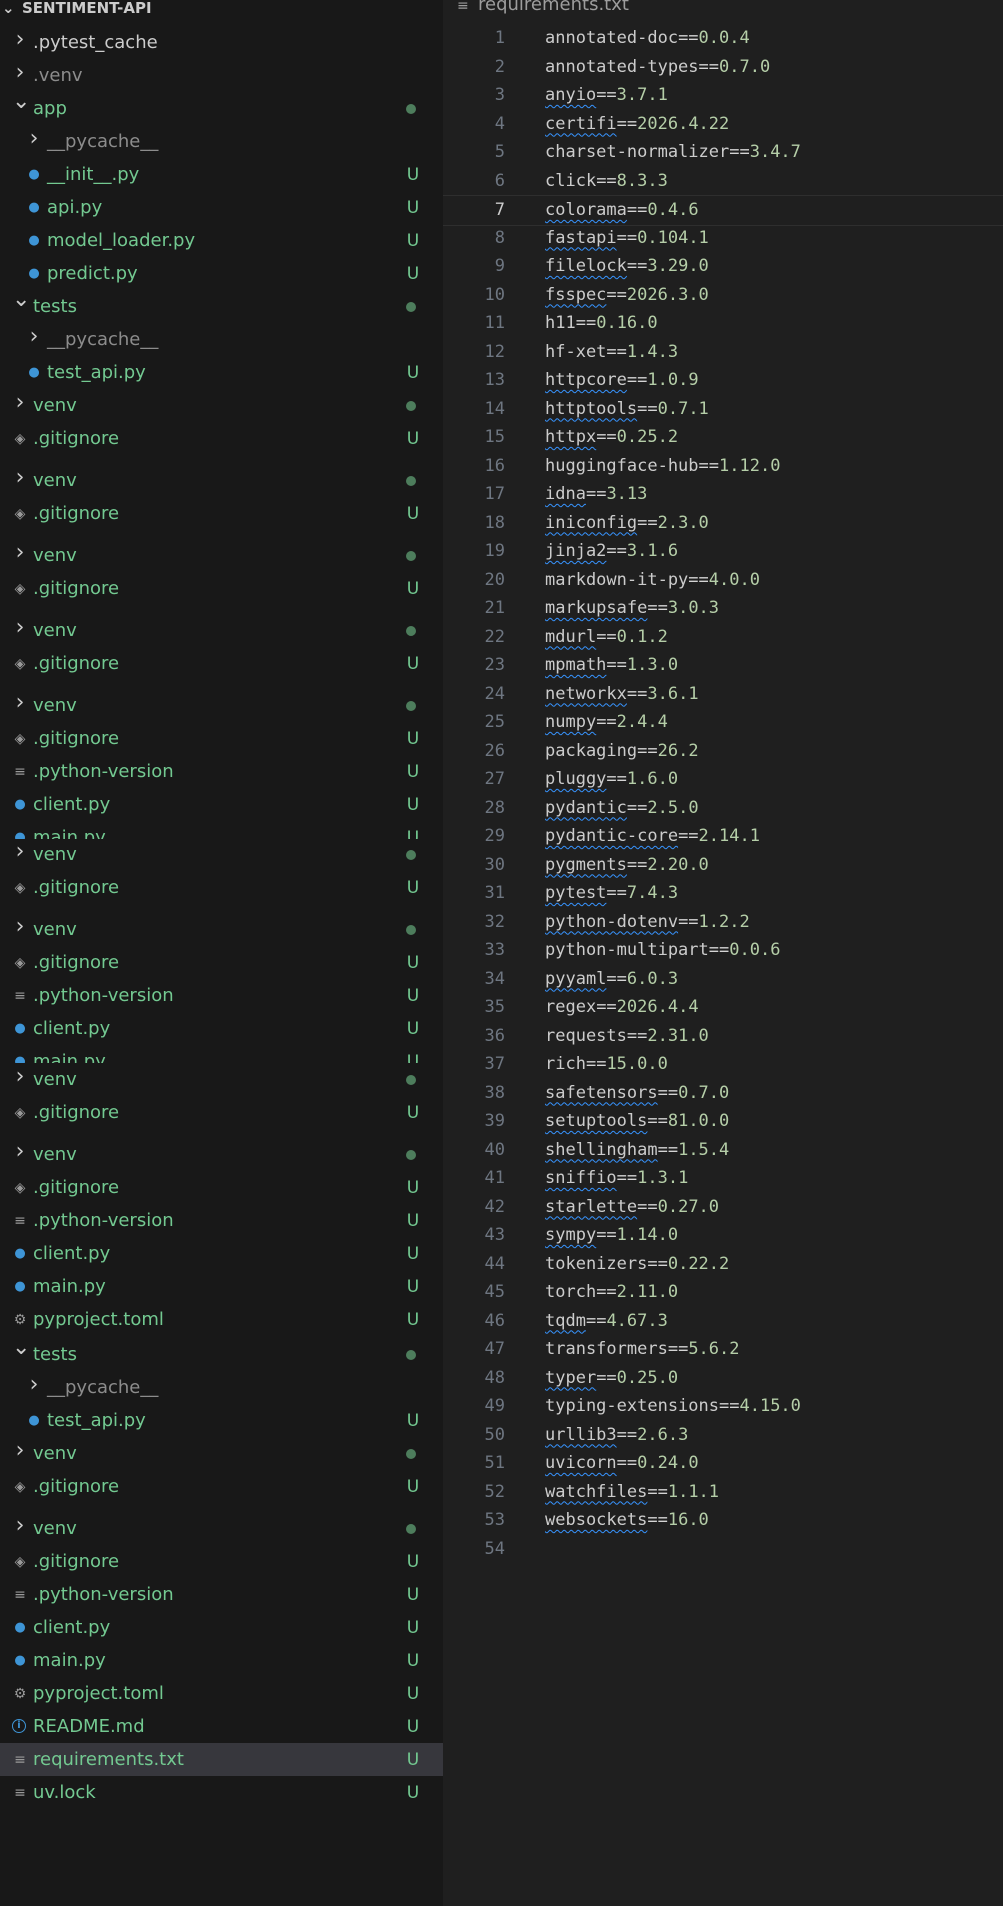 The image size is (1003, 1906). Describe the element at coordinates (221, 75) in the screenshot. I see `tree-row: › .venv` at that location.